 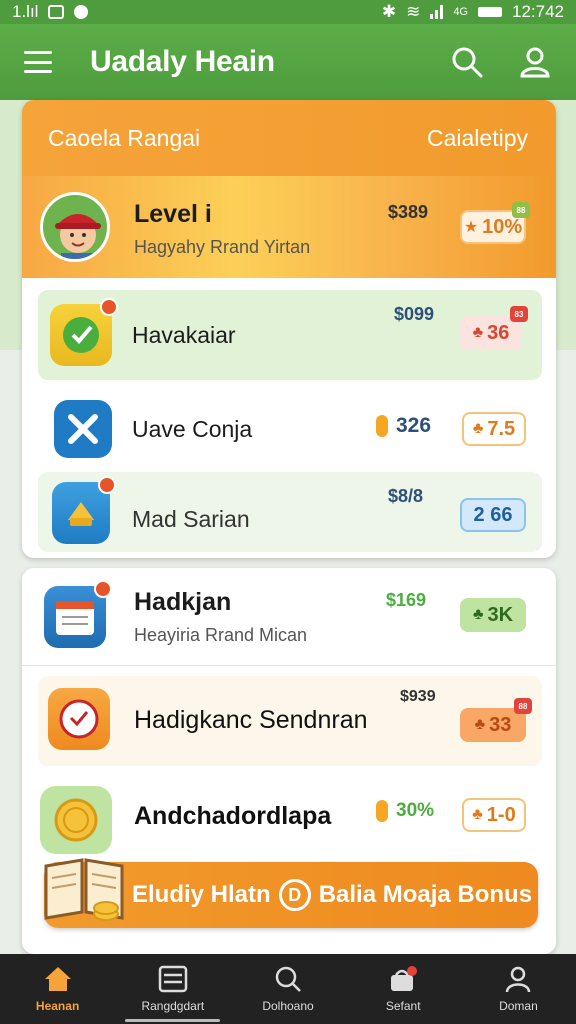 What do you see at coordinates (173, 214) in the screenshot?
I see `item-title: Level i` at bounding box center [173, 214].